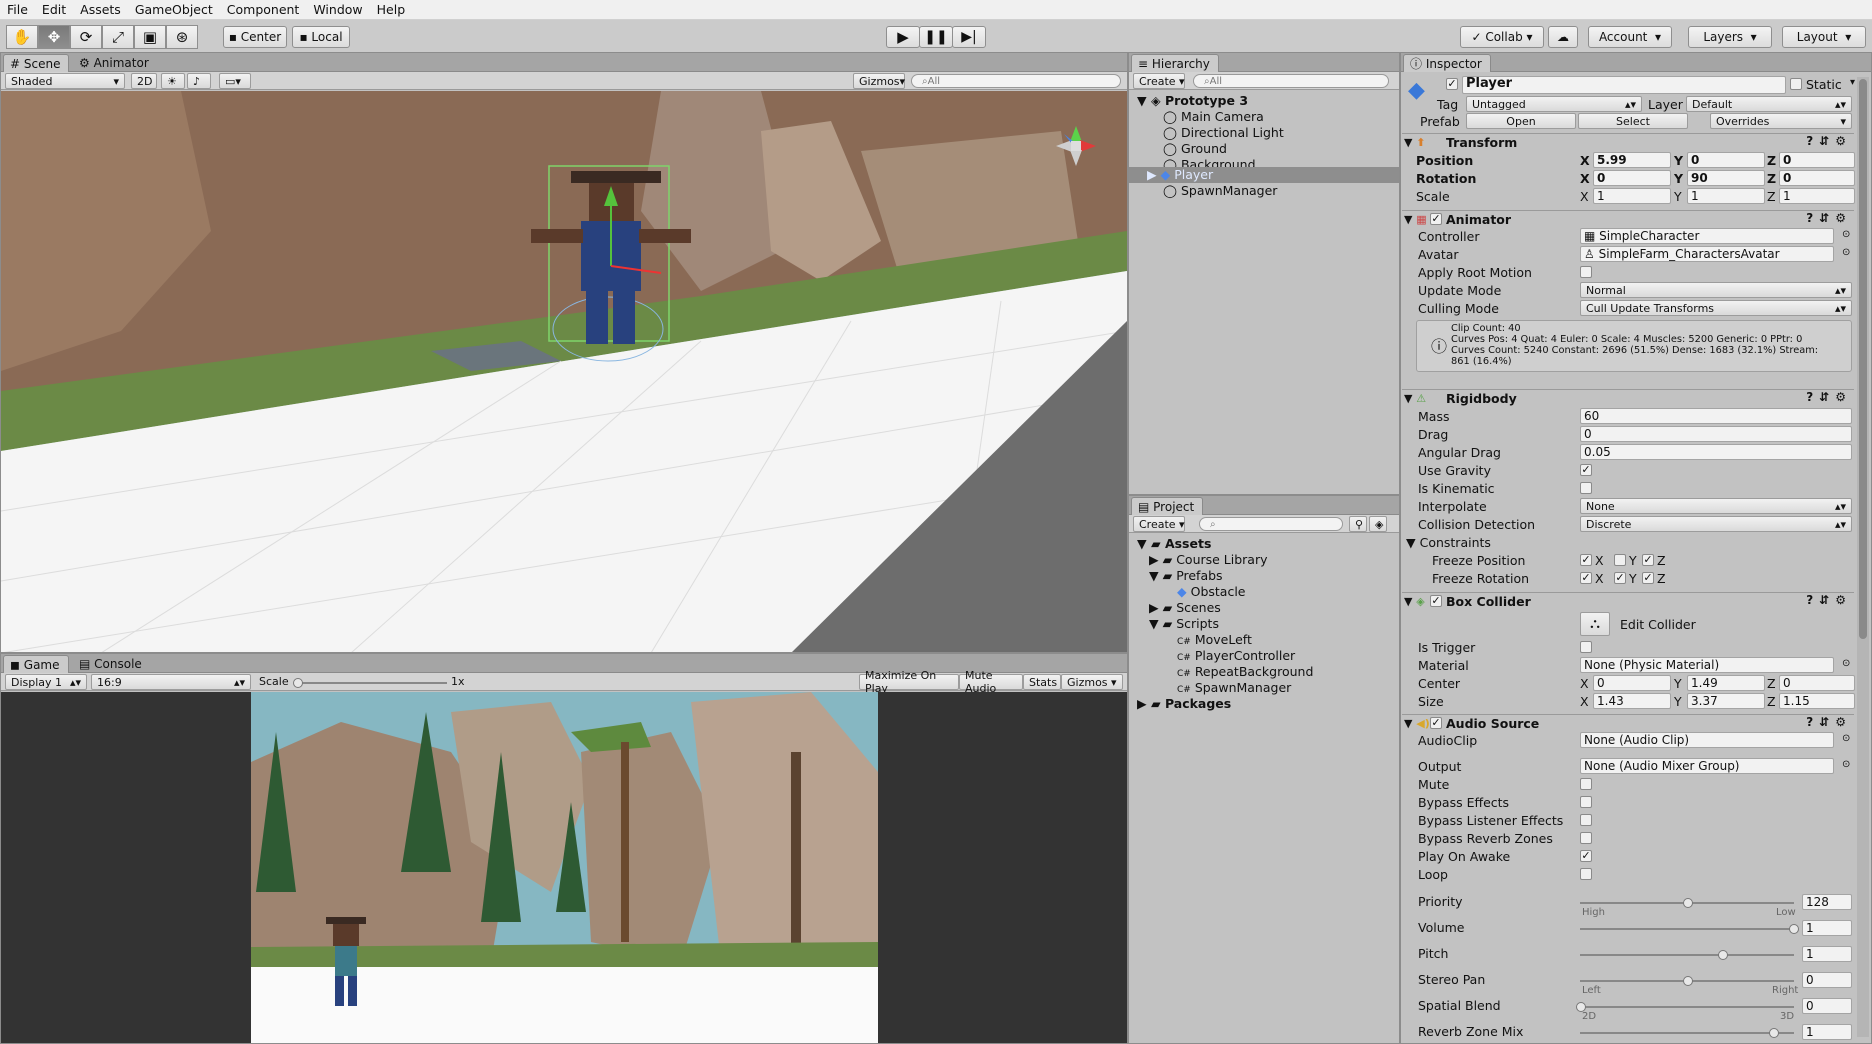 This screenshot has height=1044, width=1872. I want to click on bypass-listener-checkbox, so click(1586, 820).